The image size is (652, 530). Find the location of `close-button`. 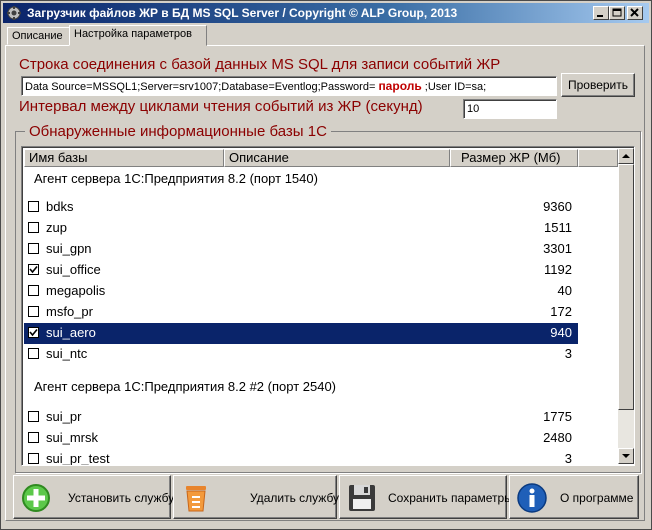

close-button is located at coordinates (635, 13).